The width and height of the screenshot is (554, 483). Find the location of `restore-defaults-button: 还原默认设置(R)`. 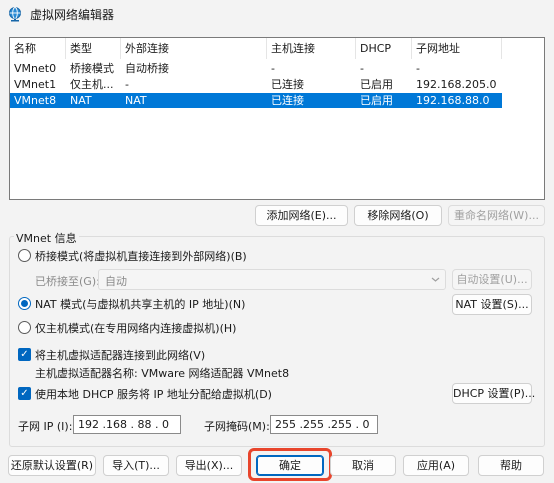

restore-defaults-button: 还原默认设置(R) is located at coordinates (52, 465).